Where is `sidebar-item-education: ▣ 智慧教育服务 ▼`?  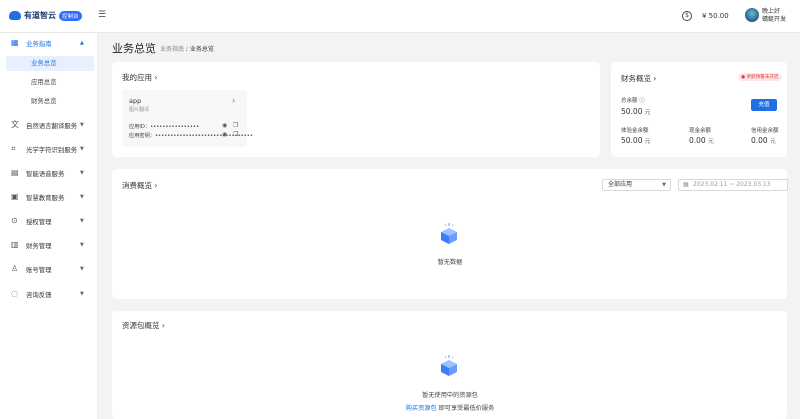 sidebar-item-education: ▣ 智慧教育服务 ▼ is located at coordinates (49, 197).